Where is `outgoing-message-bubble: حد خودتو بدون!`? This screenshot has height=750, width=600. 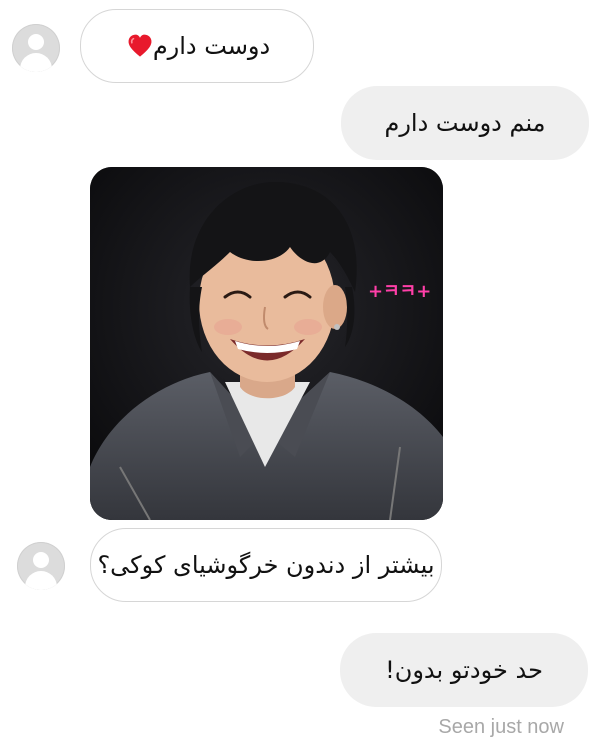 outgoing-message-bubble: حد خودتو بدون! is located at coordinates (464, 670).